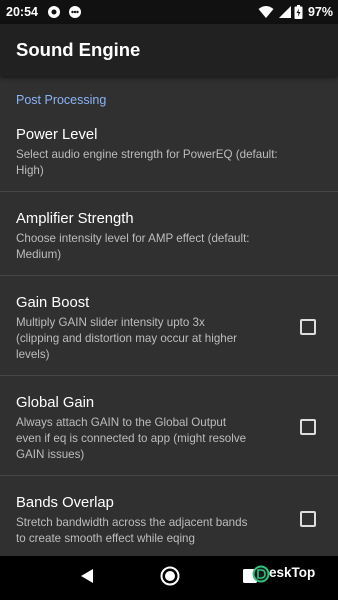 The width and height of the screenshot is (338, 600). I want to click on pref-summary-line: Always attach GAIN to the Global Output, so click(121, 422).